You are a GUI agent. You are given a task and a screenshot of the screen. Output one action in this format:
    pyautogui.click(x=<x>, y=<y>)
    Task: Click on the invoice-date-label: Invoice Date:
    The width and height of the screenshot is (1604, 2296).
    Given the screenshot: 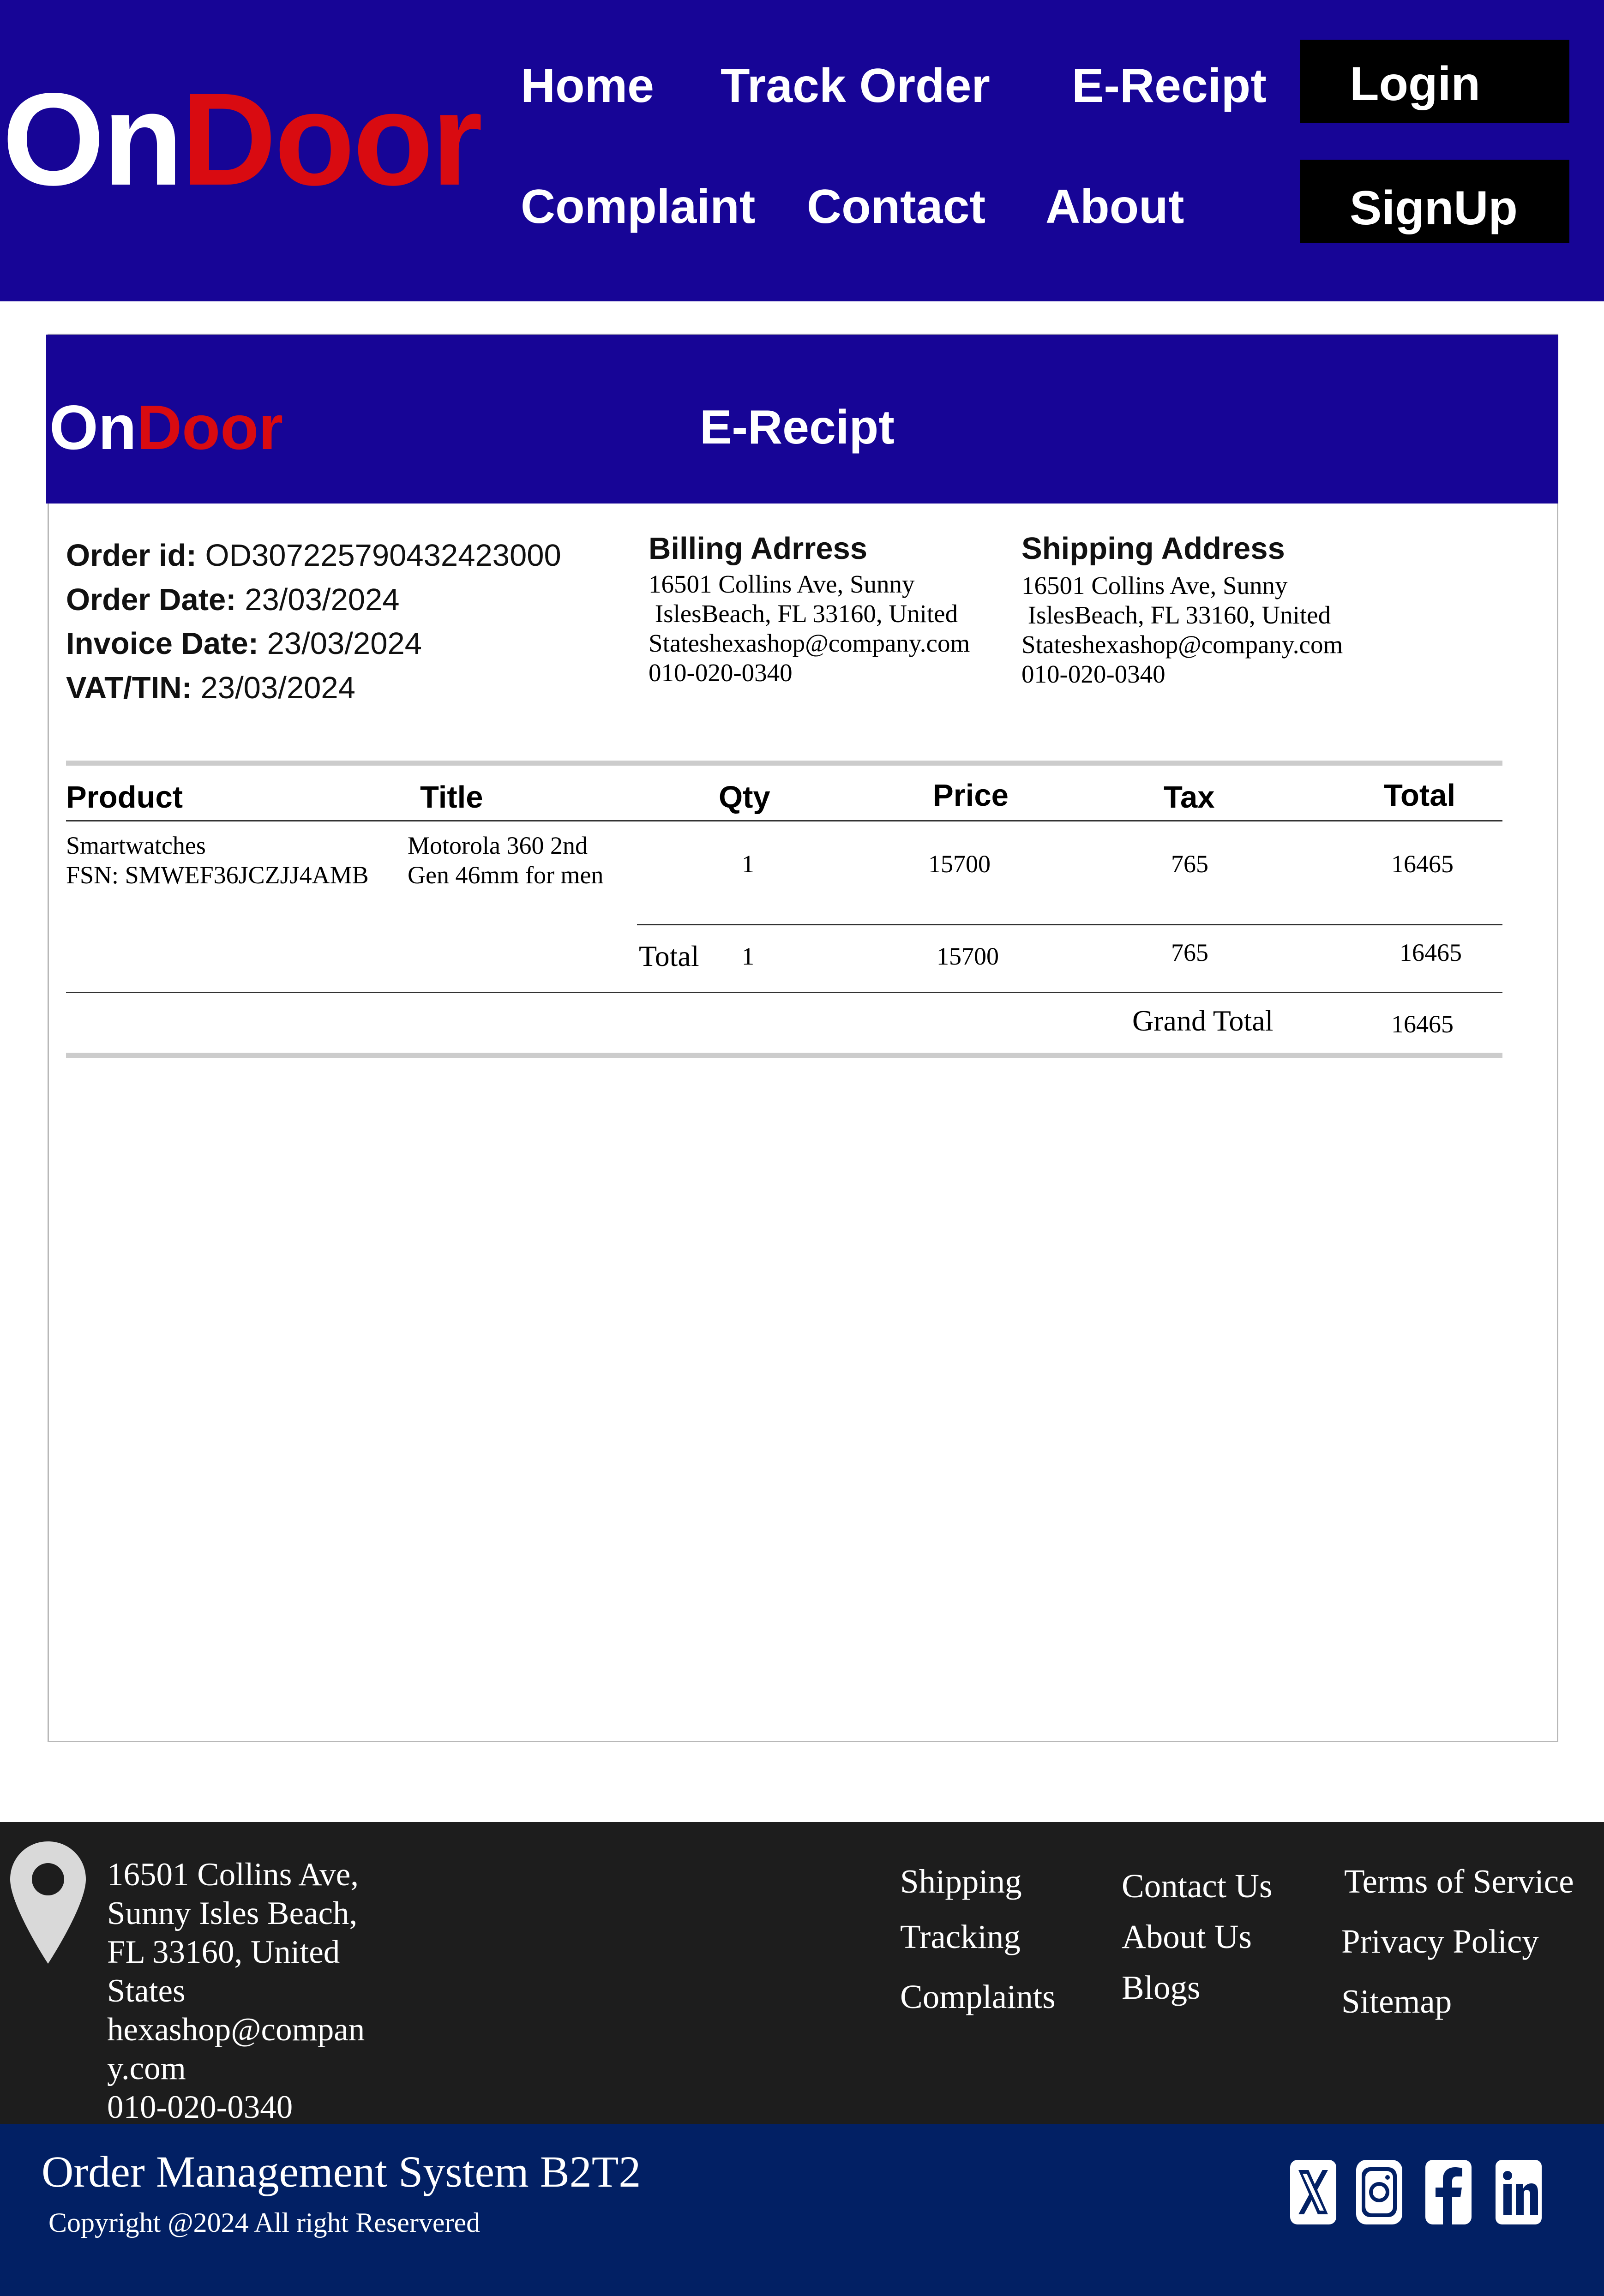 What is the action you would take?
    pyautogui.click(x=162, y=643)
    